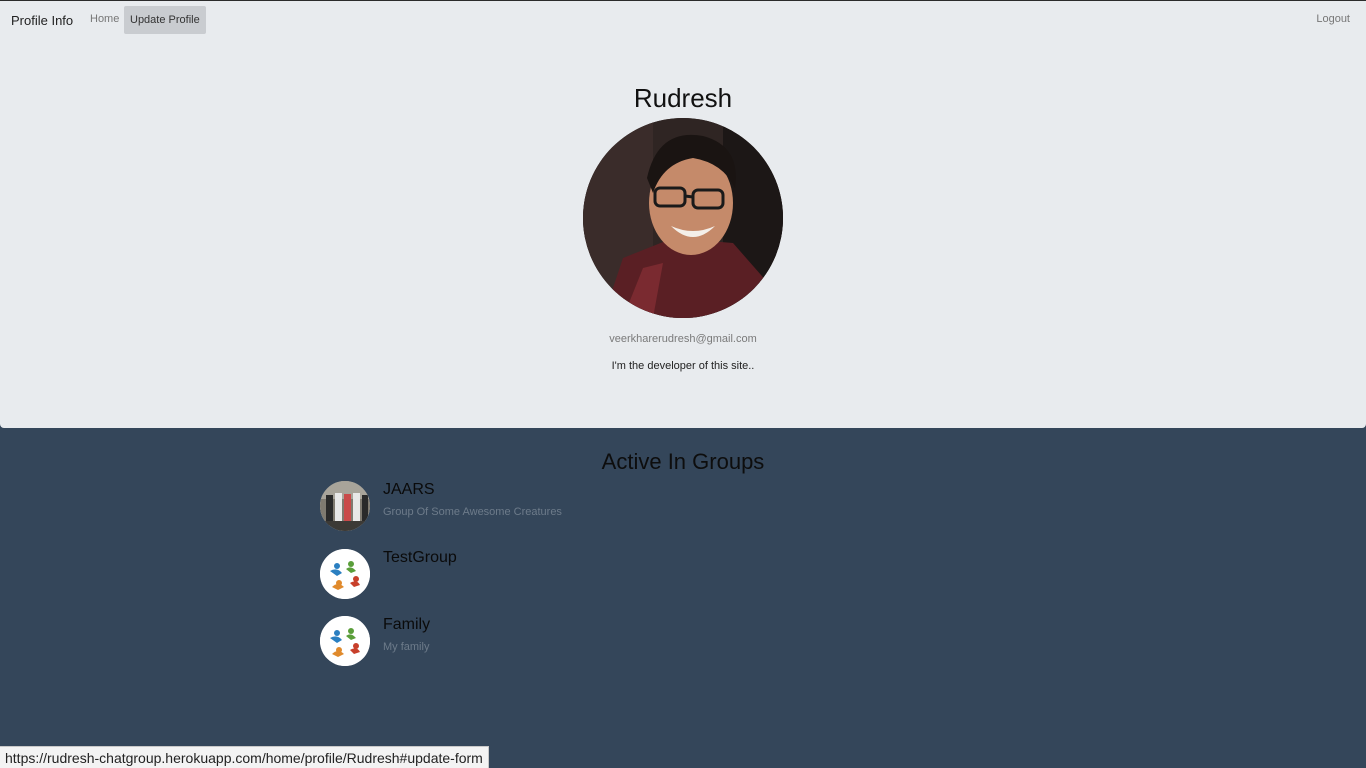  I want to click on group-name: Family, so click(407, 624).